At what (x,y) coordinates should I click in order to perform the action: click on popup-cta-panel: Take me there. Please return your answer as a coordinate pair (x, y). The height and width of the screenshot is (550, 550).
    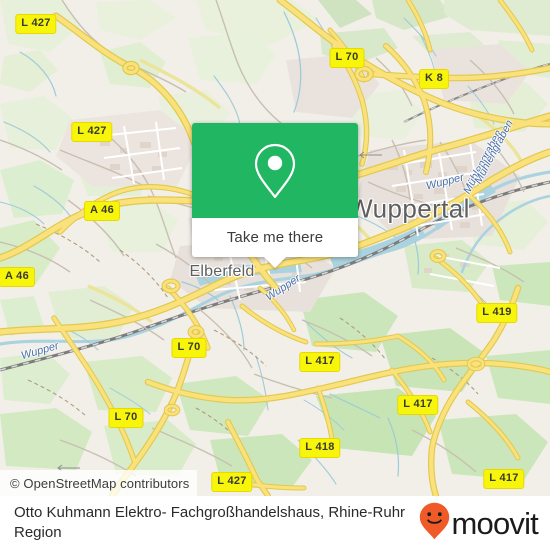
    Looking at the image, I should click on (275, 243).